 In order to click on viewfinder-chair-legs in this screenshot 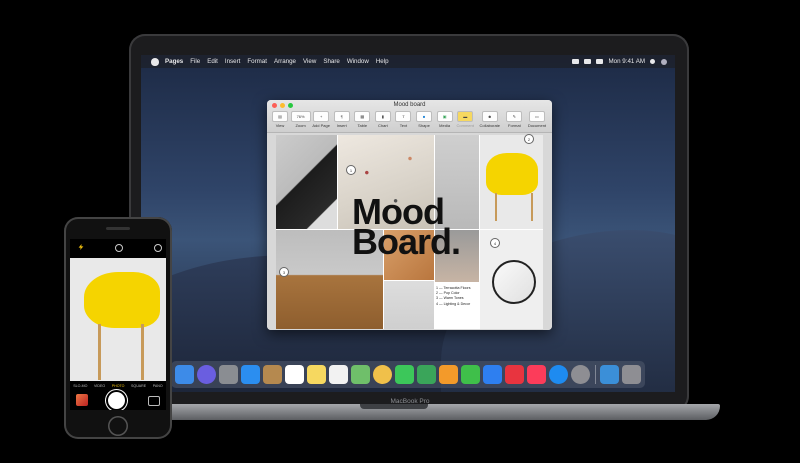, I will do `click(121, 352)`.